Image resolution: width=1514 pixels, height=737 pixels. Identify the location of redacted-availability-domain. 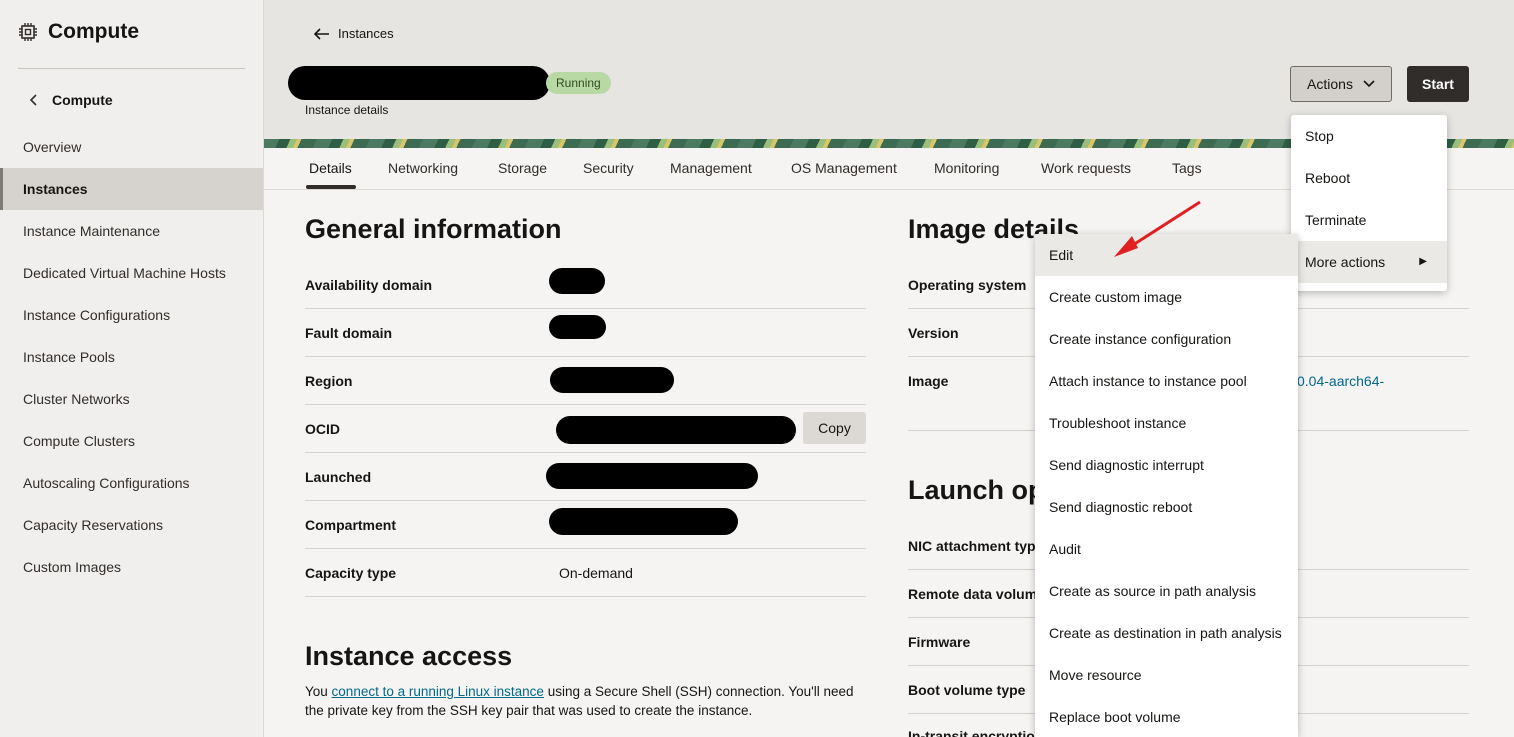
(577, 281).